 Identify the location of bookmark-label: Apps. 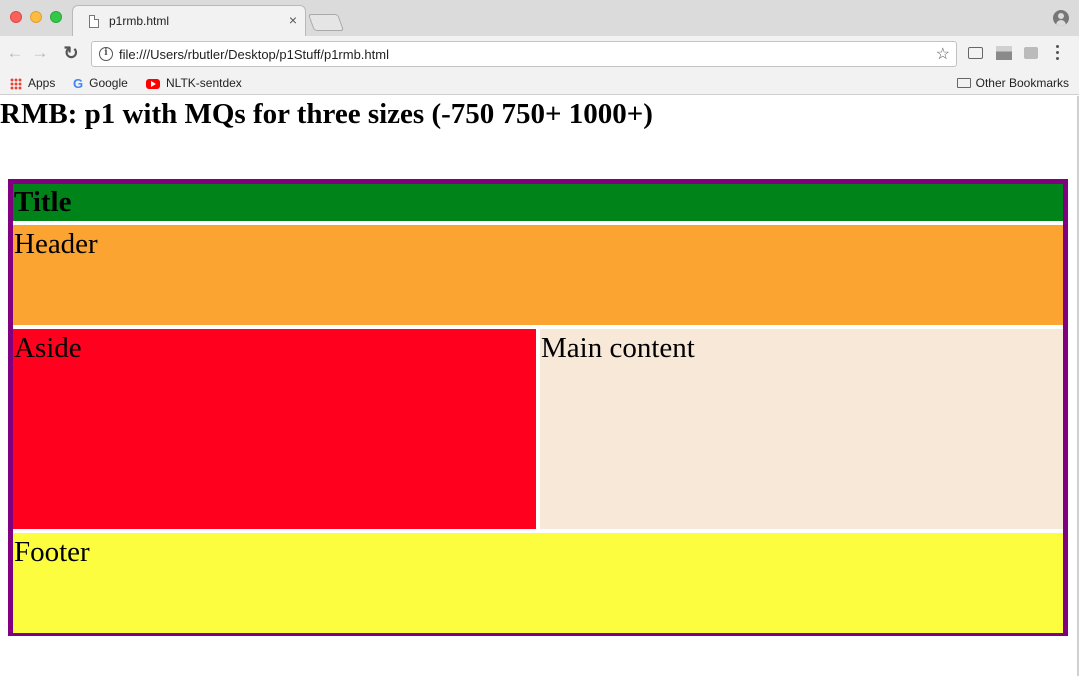
(42, 83).